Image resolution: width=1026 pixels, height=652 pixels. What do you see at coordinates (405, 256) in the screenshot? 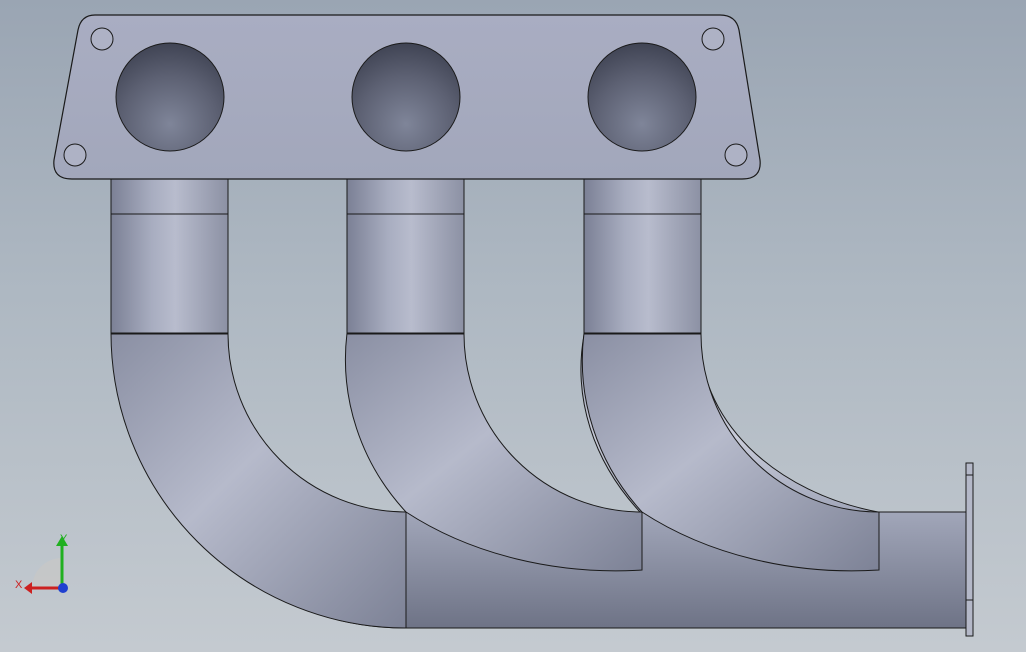
I see `runner-2-straight` at bounding box center [405, 256].